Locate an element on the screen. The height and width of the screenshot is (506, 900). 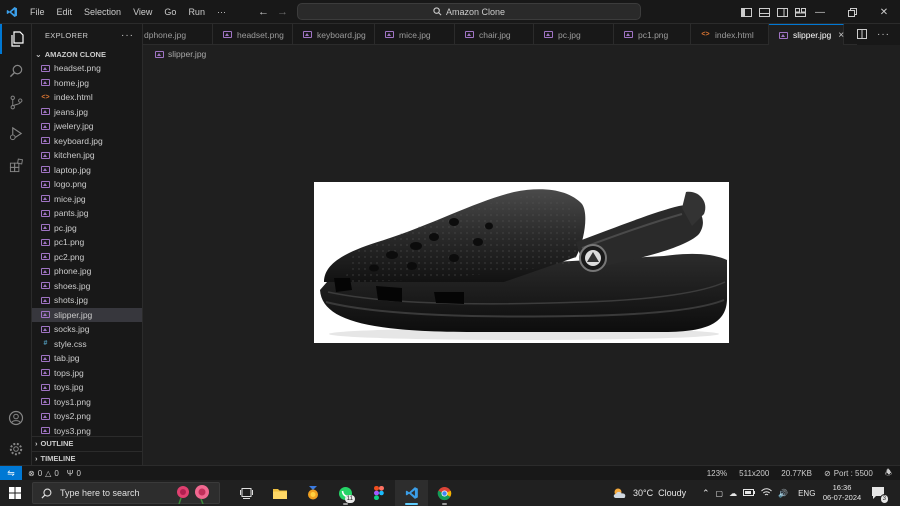
file-item: shoes.jpg is located at coordinates (87, 286).